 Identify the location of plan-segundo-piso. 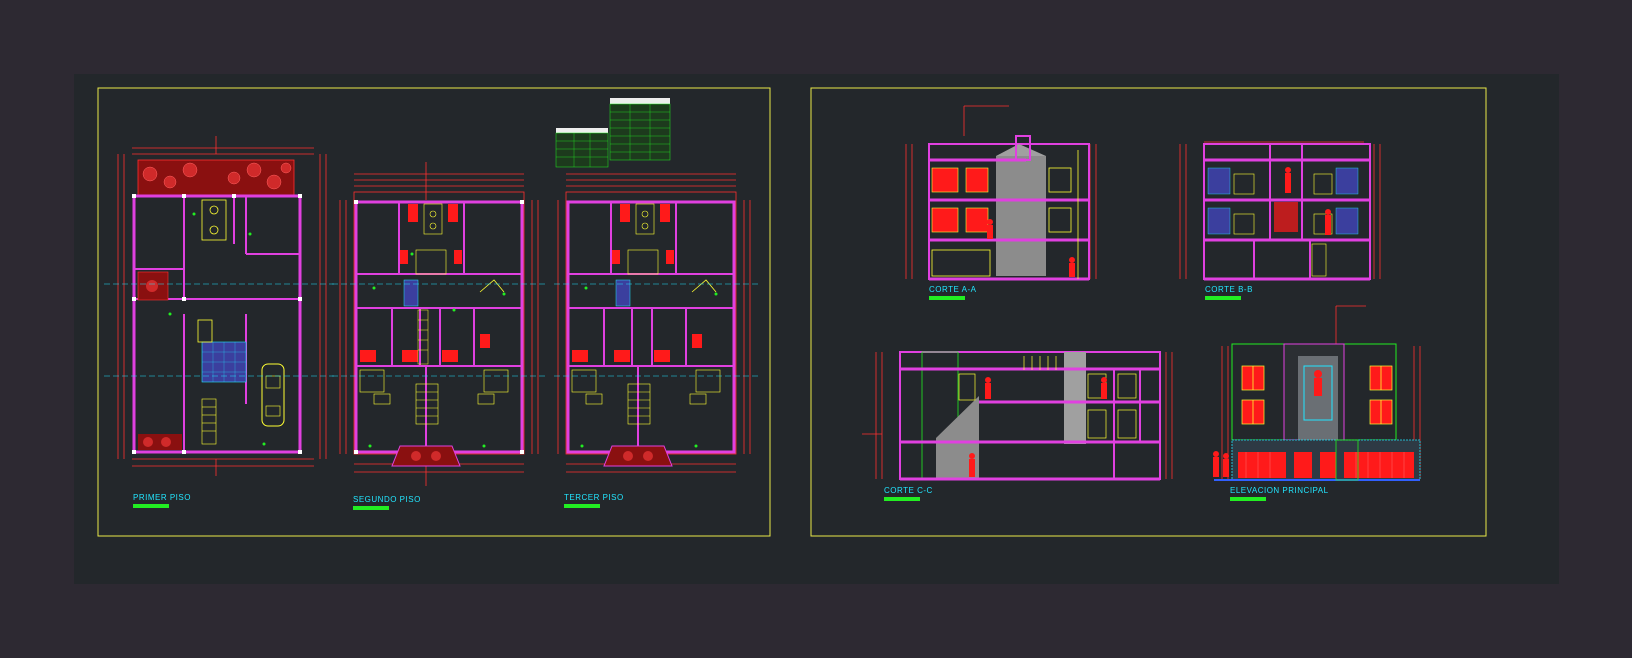
(439, 324).